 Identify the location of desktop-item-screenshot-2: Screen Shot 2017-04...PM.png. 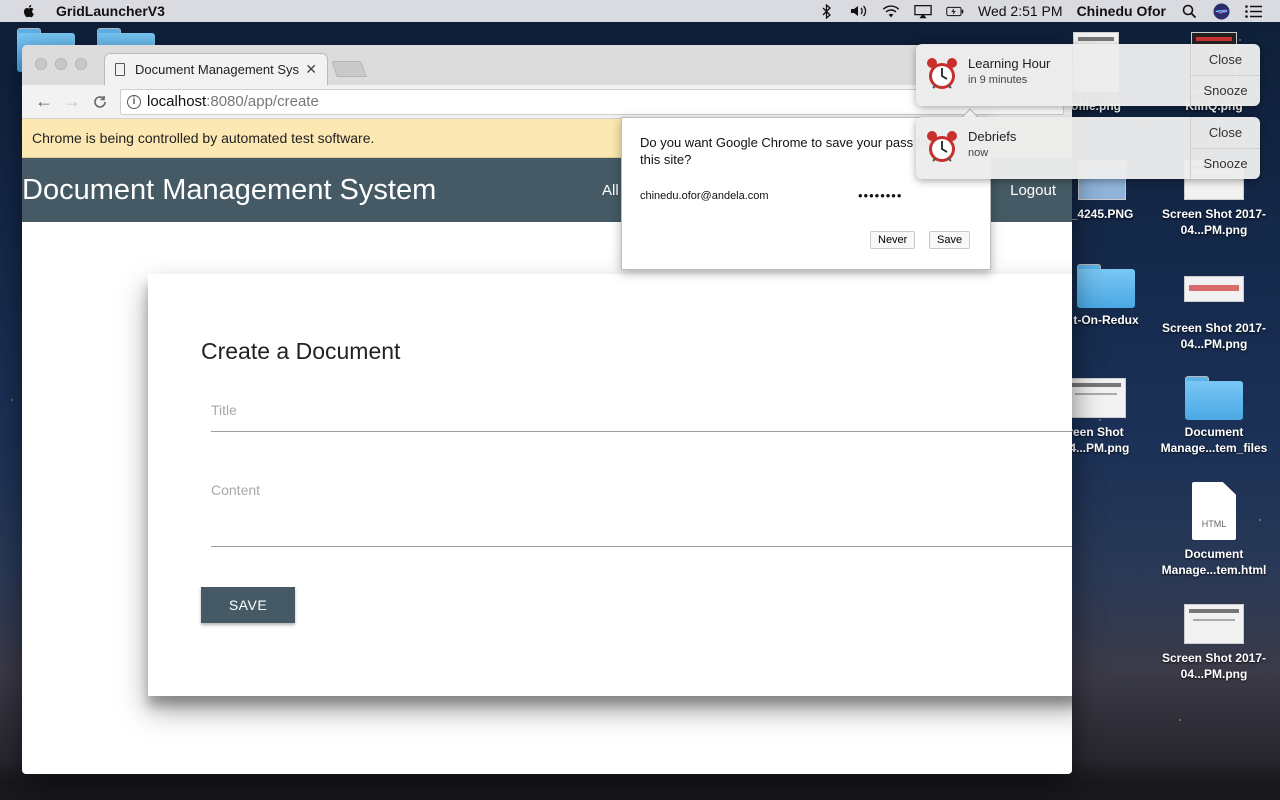
(1214, 314).